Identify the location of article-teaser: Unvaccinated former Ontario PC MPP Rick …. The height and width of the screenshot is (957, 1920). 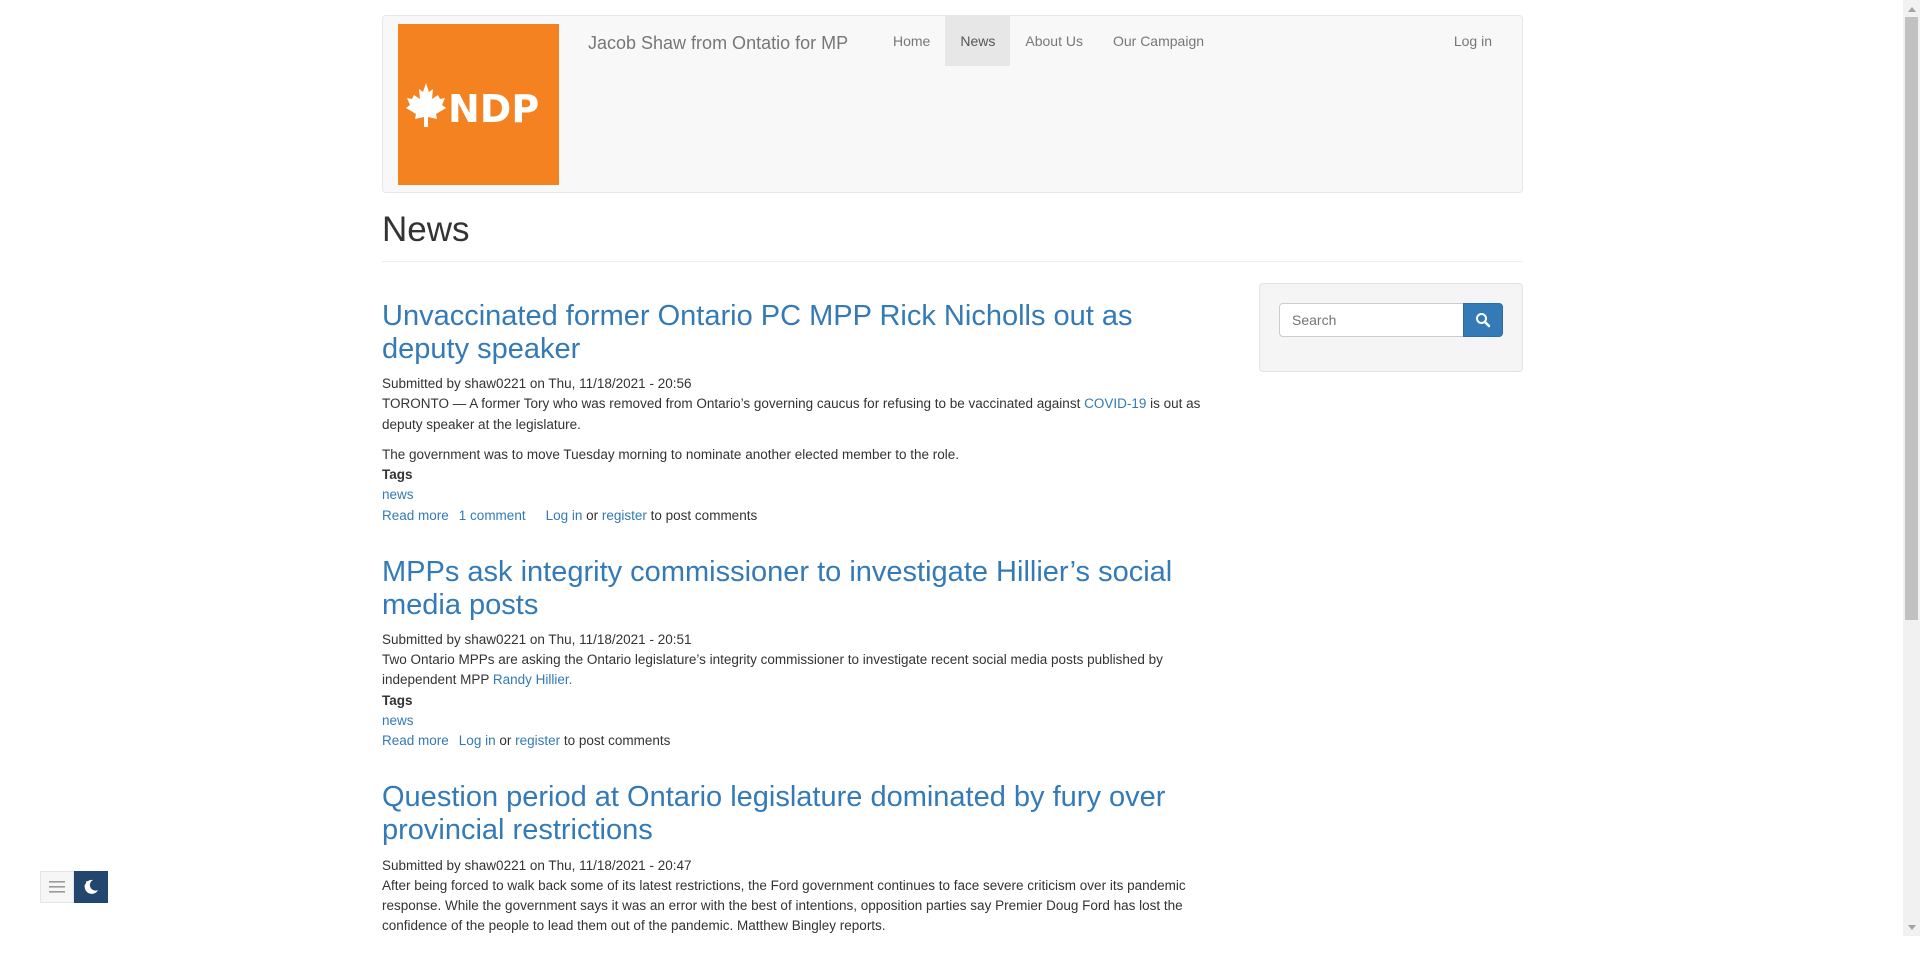
(802, 413).